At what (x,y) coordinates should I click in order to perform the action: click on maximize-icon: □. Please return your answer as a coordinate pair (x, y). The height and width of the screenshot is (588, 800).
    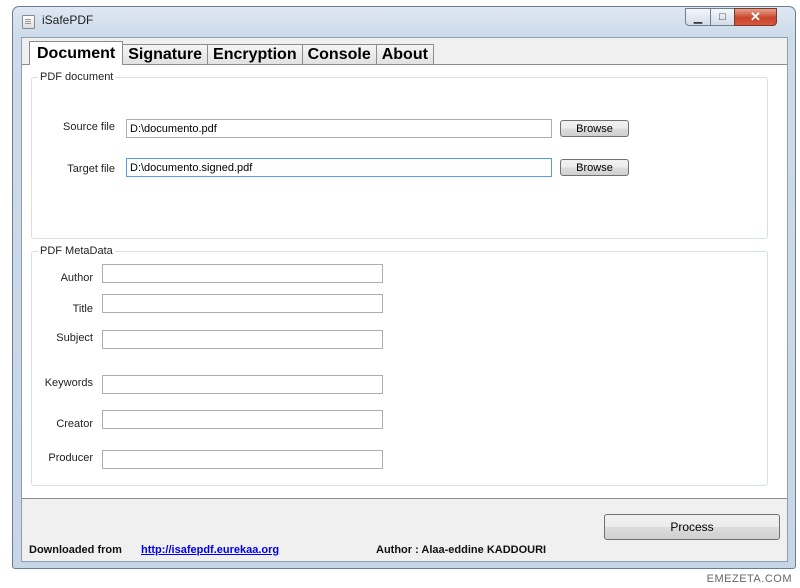
    Looking at the image, I should click on (722, 17).